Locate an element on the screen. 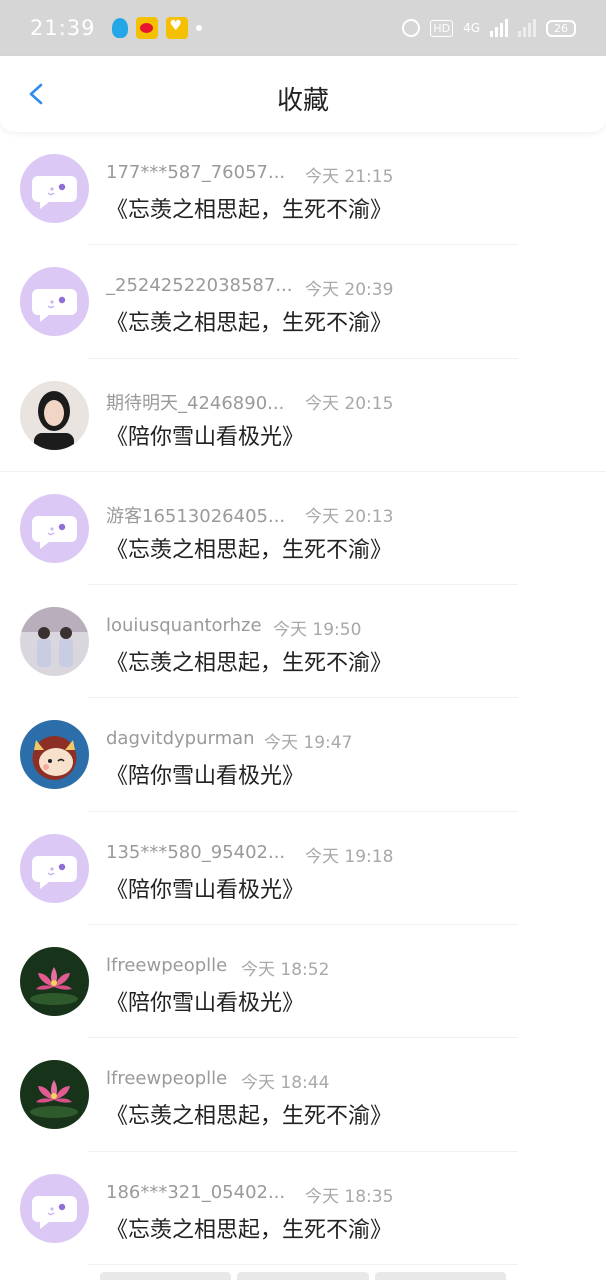  favorite-time: 今天 20:39 is located at coordinates (349, 290).